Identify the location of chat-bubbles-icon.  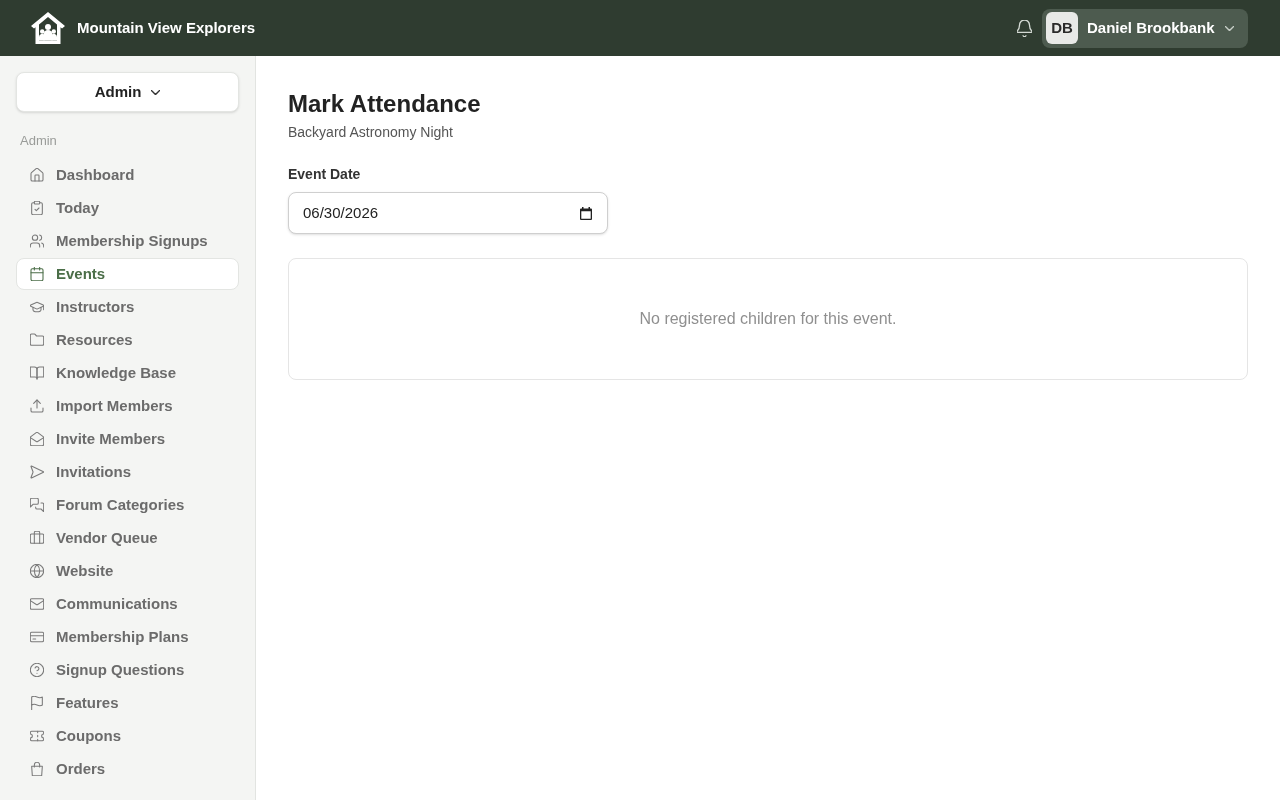
(37, 505).